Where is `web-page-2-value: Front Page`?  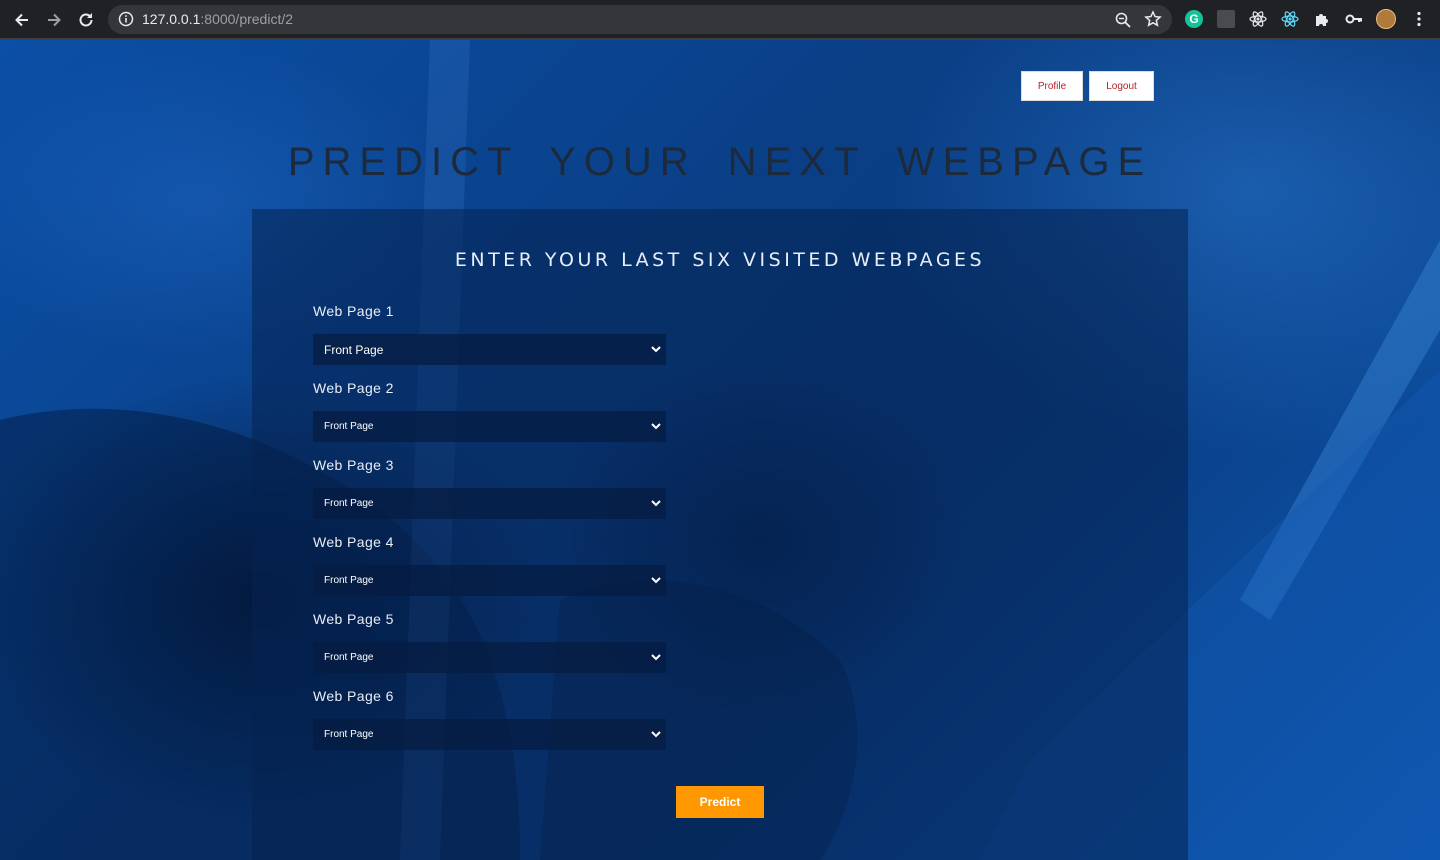
web-page-2-value: Front Page is located at coordinates (349, 426).